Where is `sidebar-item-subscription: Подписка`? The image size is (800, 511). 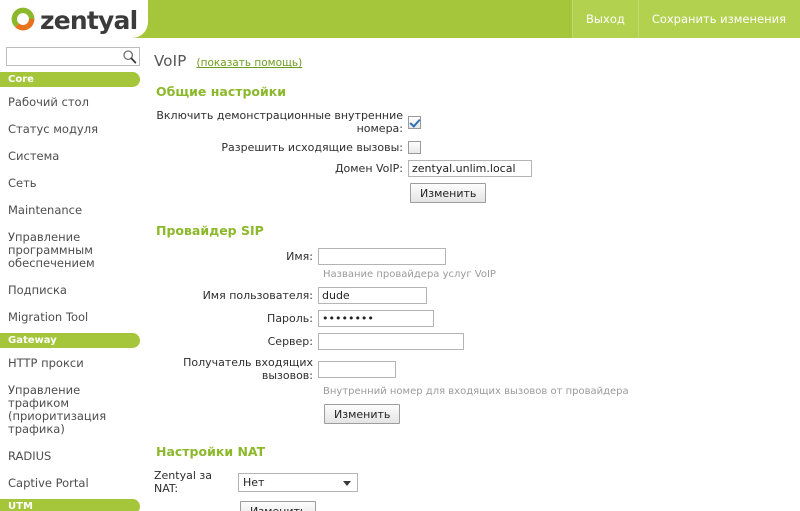 sidebar-item-subscription: Подписка is located at coordinates (74, 290).